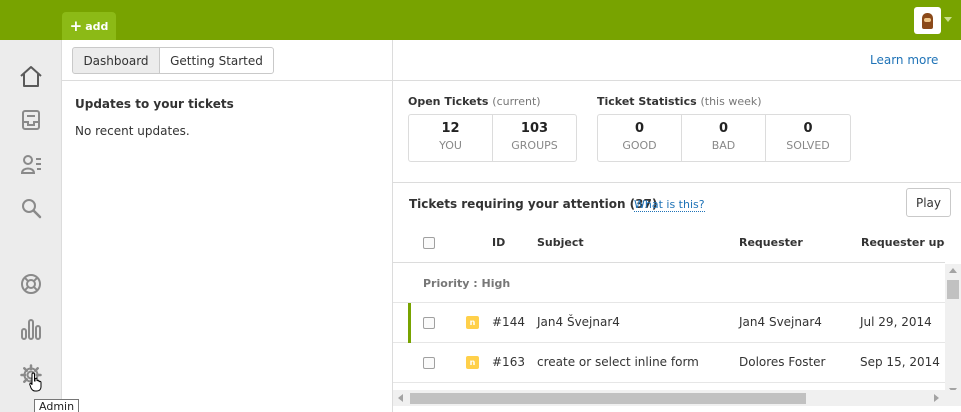 This screenshot has width=961, height=412. I want to click on stat-value: 12, so click(450, 128).